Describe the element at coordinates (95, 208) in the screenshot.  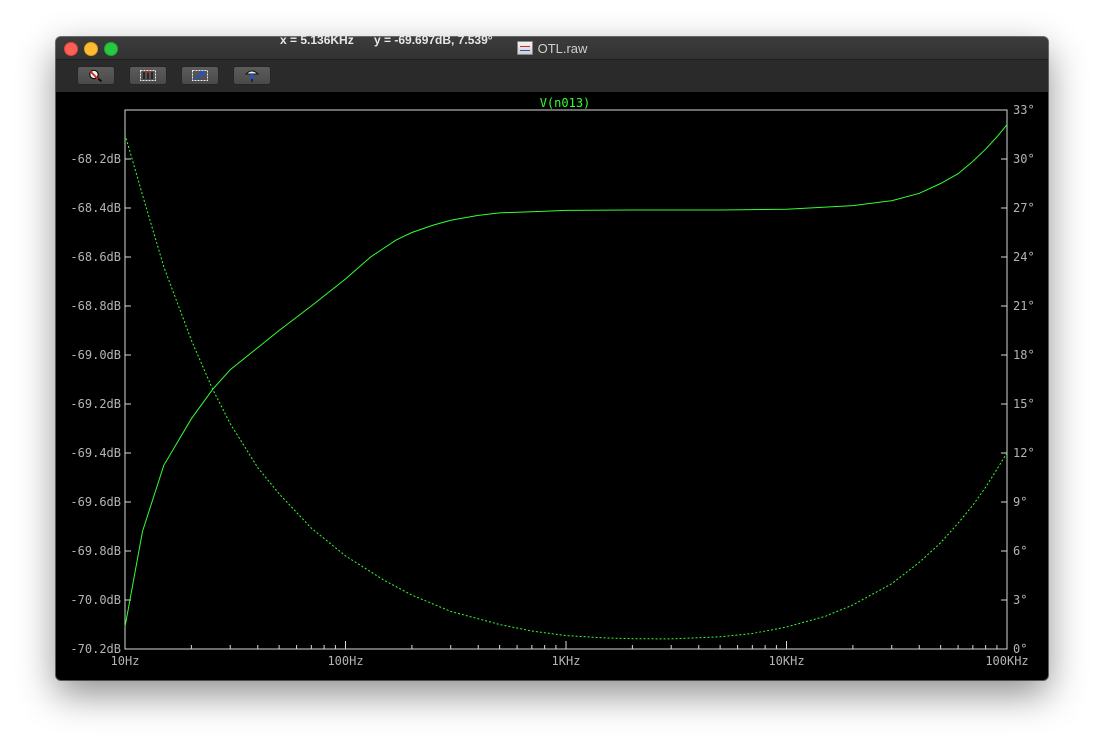
I see `y-tick-label: -68.4dB` at that location.